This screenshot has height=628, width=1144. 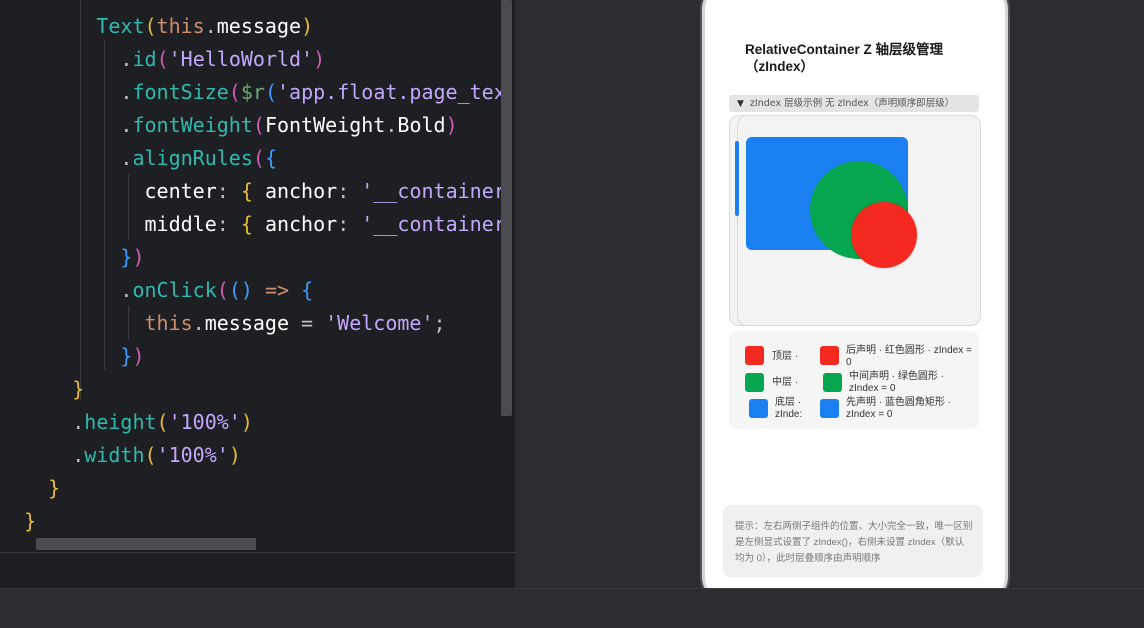 I want to click on code-line: .width('100%'), so click(x=120, y=455).